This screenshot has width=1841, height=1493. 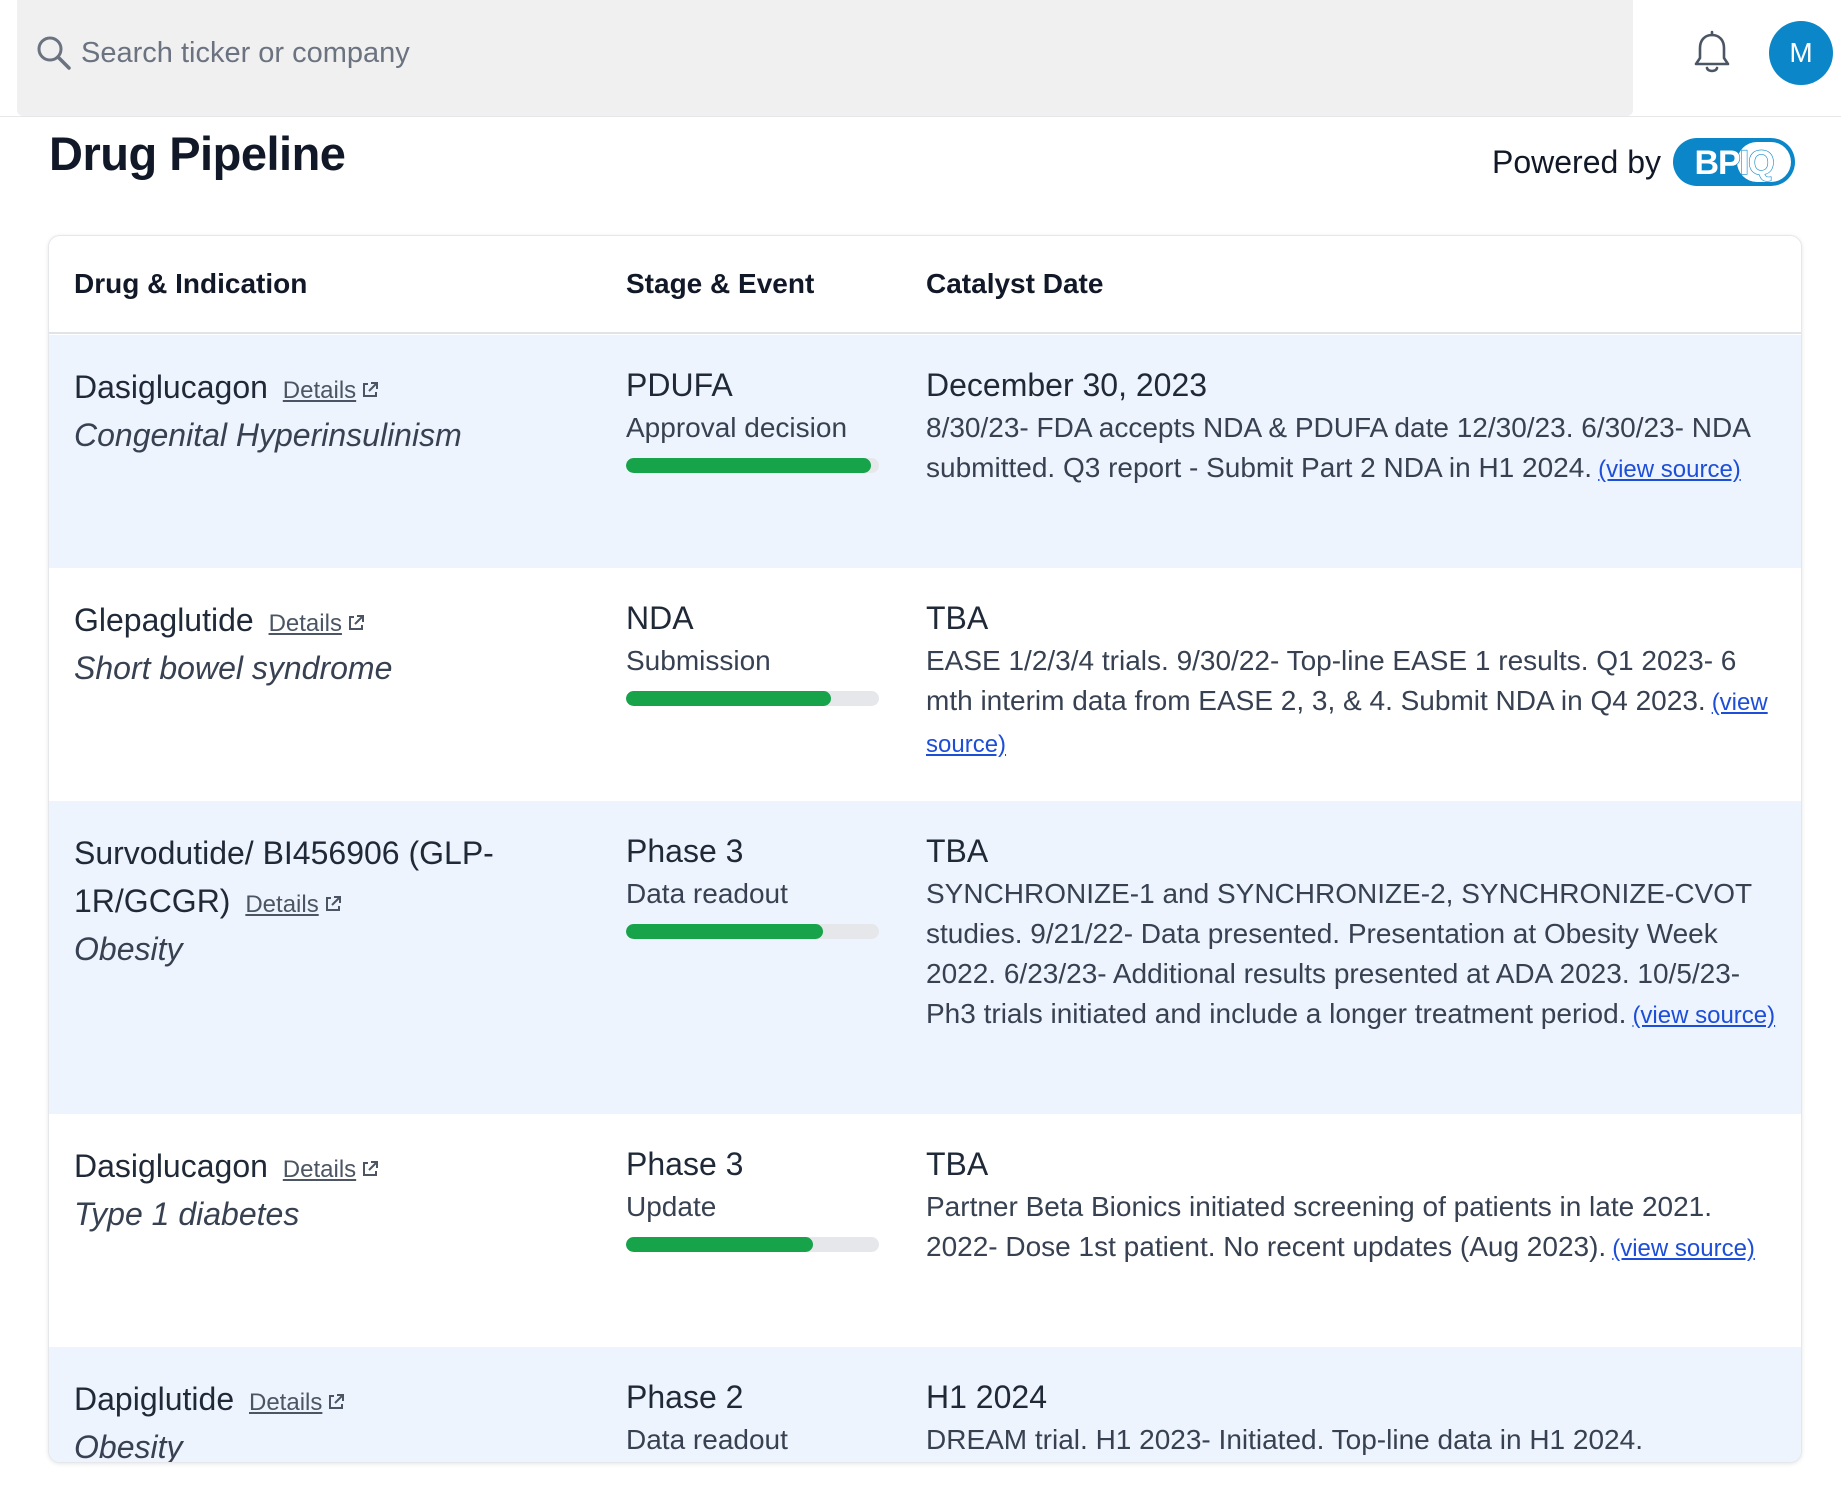 What do you see at coordinates (268, 435) in the screenshot?
I see `indication: Congenital Hyperinsulinism` at bounding box center [268, 435].